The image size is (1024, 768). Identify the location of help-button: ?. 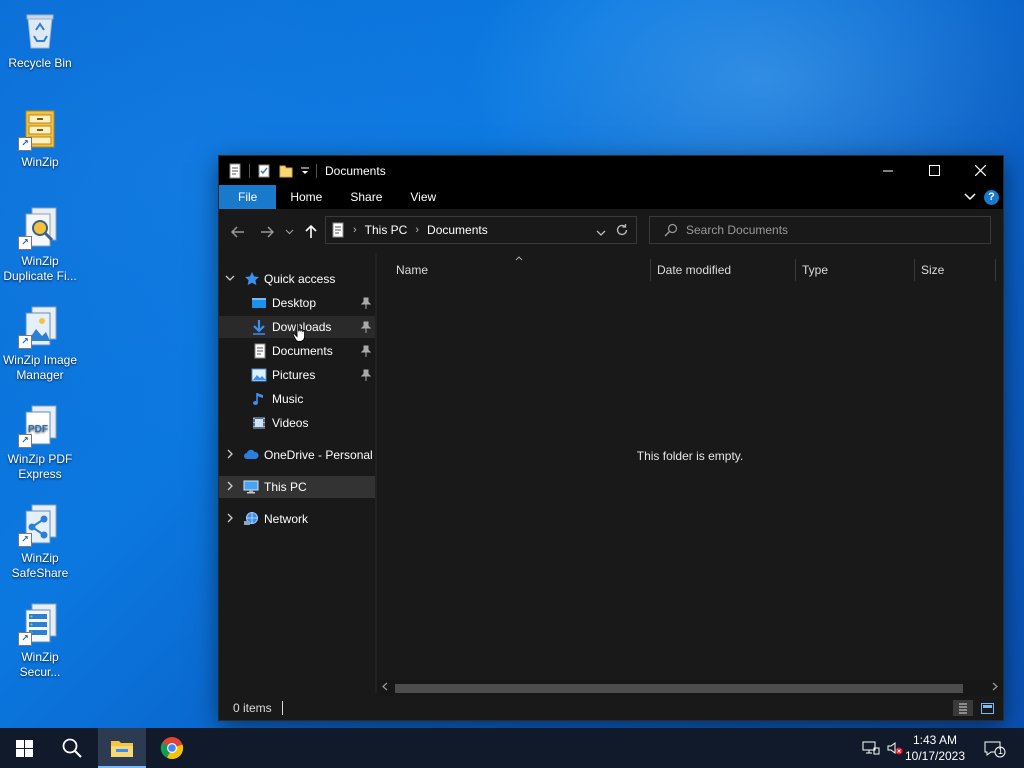
(991, 197).